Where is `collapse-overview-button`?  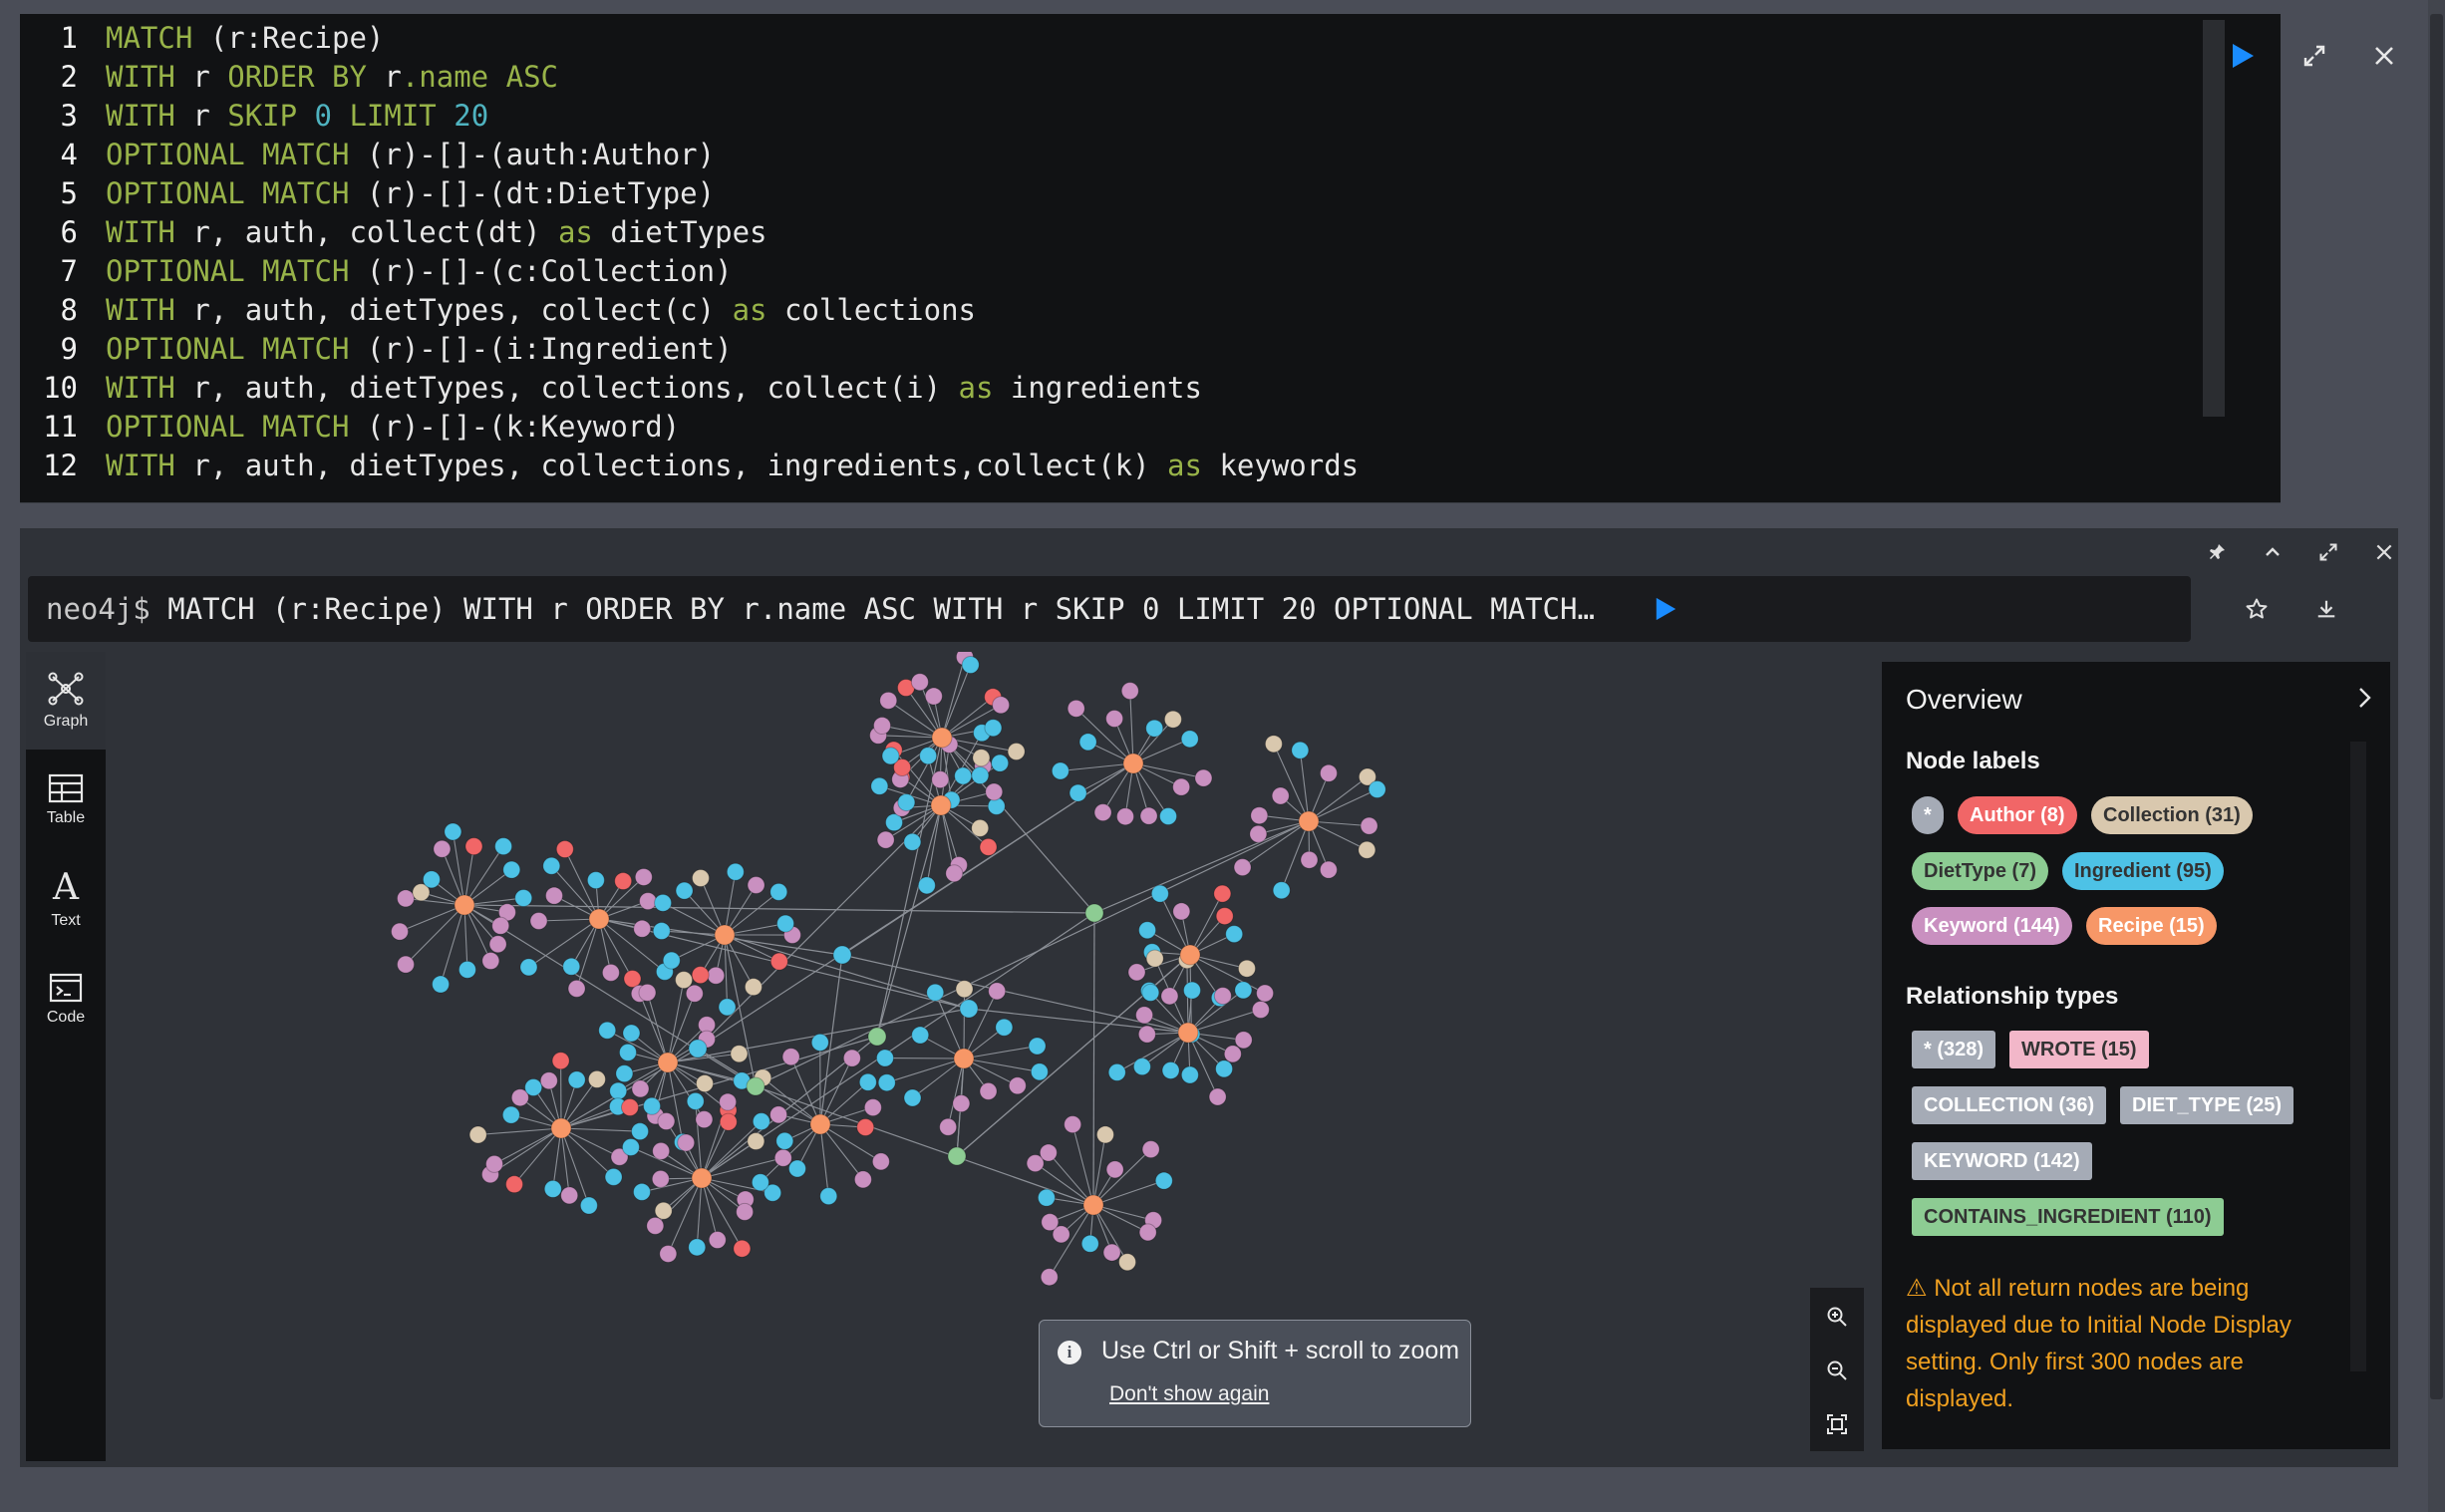
collapse-overview-button is located at coordinates (2364, 698).